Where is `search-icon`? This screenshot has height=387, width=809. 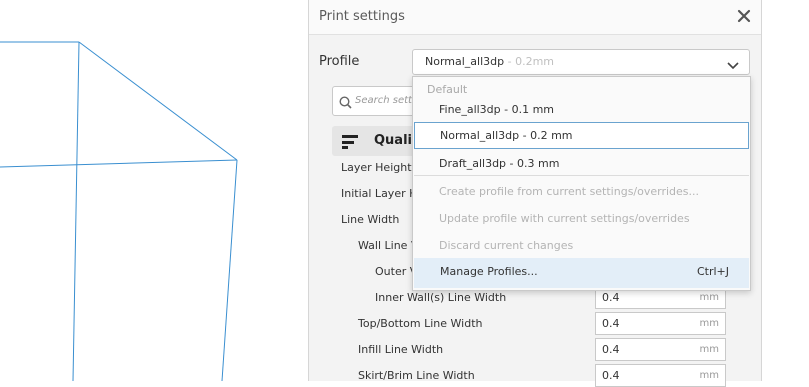 search-icon is located at coordinates (345, 103).